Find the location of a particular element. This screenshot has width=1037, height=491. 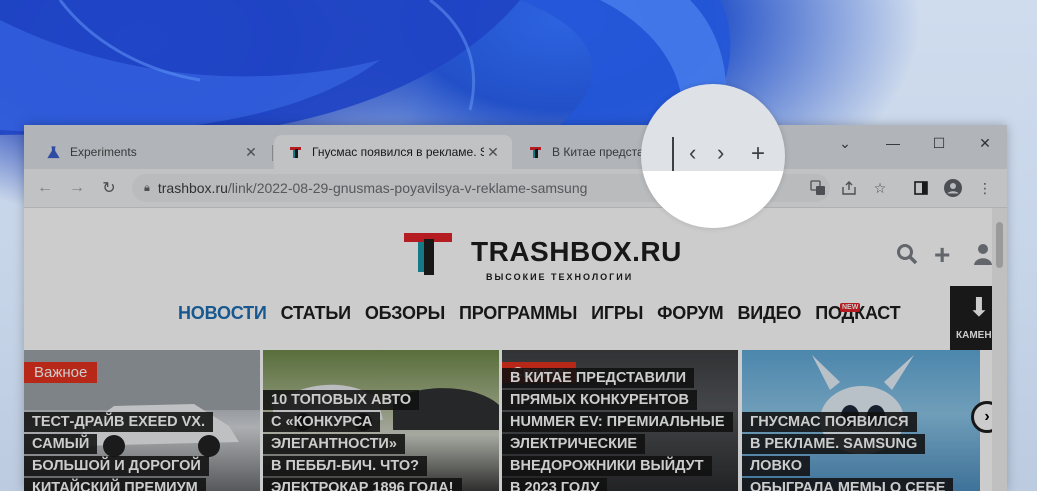

nav-item-forum: ФОРУМ is located at coordinates (690, 313).